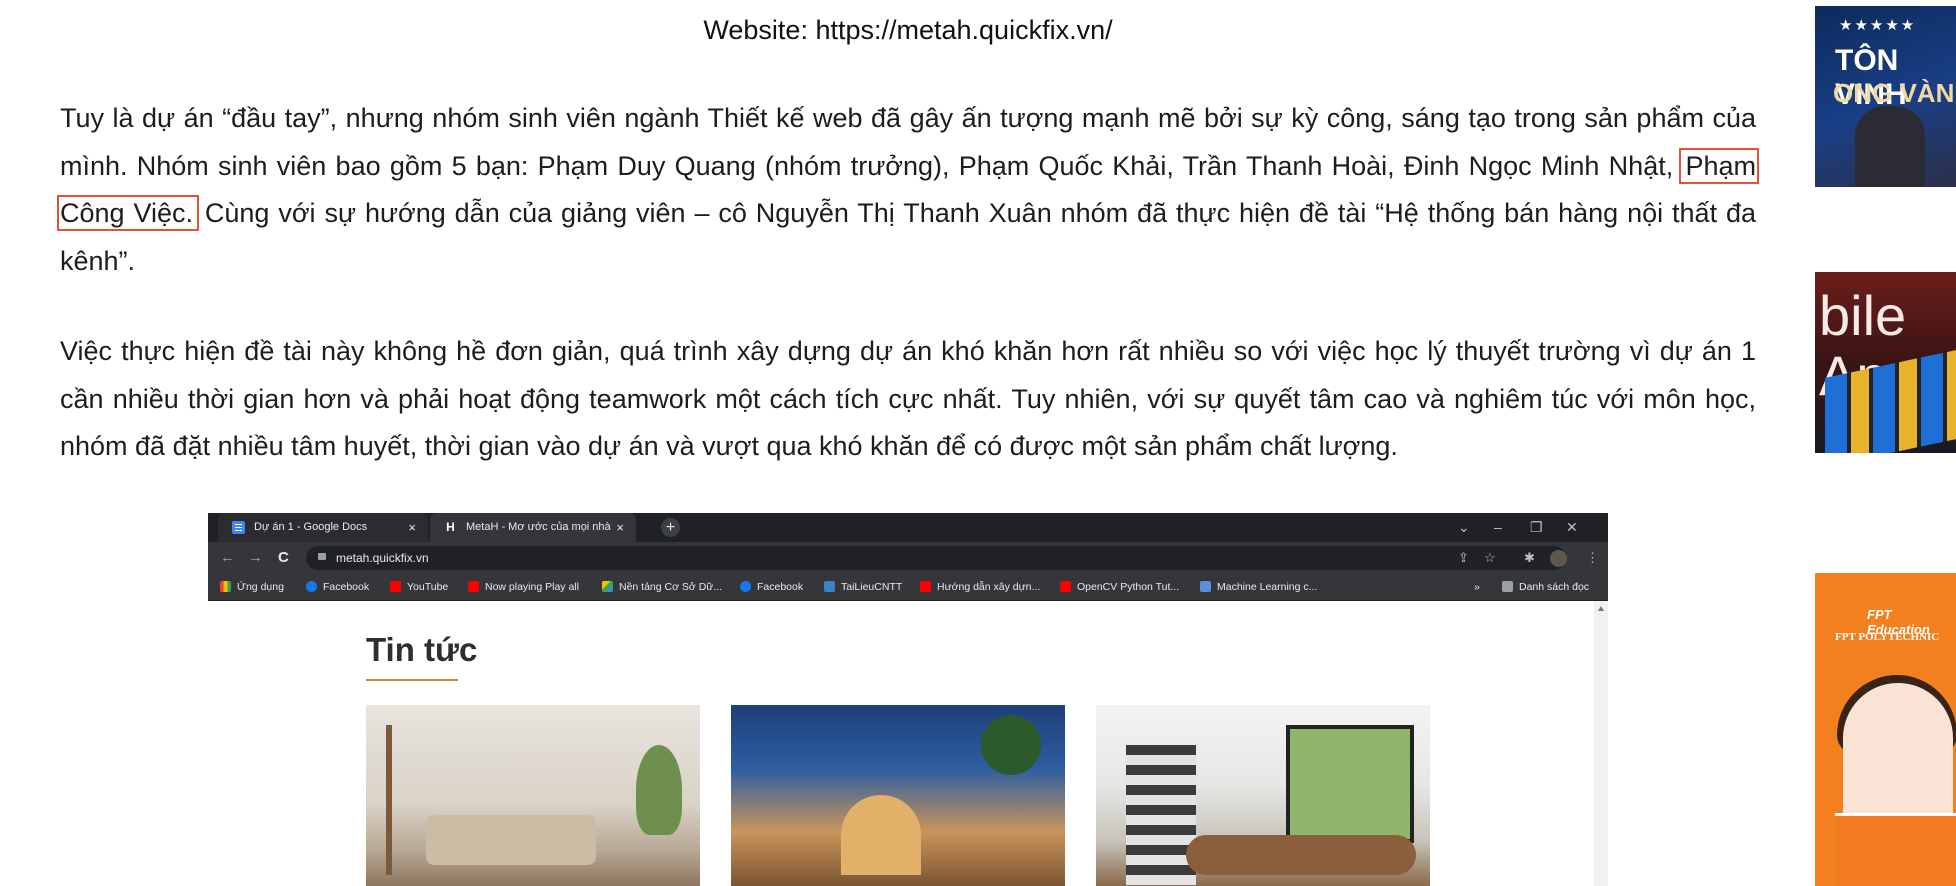 The image size is (1956, 886). What do you see at coordinates (881, 835) in the screenshot?
I see `arch-shape` at bounding box center [881, 835].